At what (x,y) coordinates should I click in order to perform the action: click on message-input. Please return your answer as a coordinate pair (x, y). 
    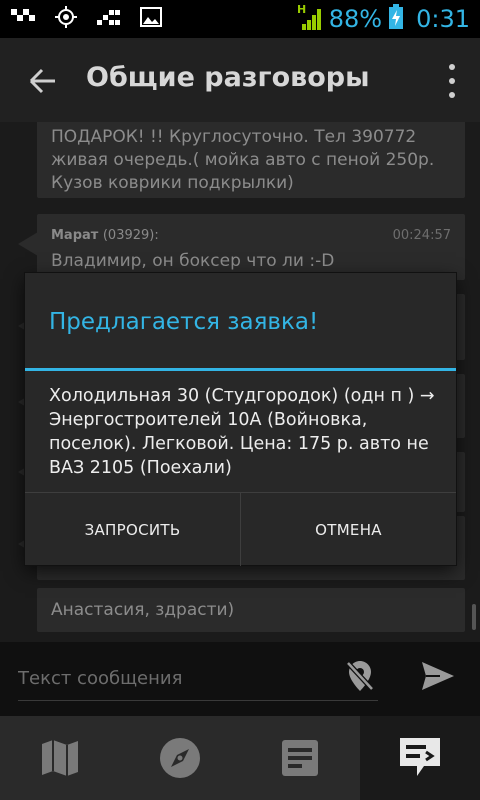
    Looking at the image, I should click on (198, 678).